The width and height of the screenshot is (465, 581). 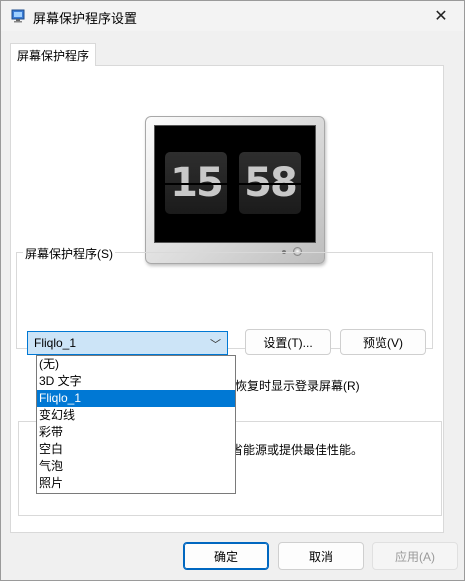 I want to click on resume-login-checkbox-label: 恢复时显示登录屏幕(R), so click(x=297, y=385).